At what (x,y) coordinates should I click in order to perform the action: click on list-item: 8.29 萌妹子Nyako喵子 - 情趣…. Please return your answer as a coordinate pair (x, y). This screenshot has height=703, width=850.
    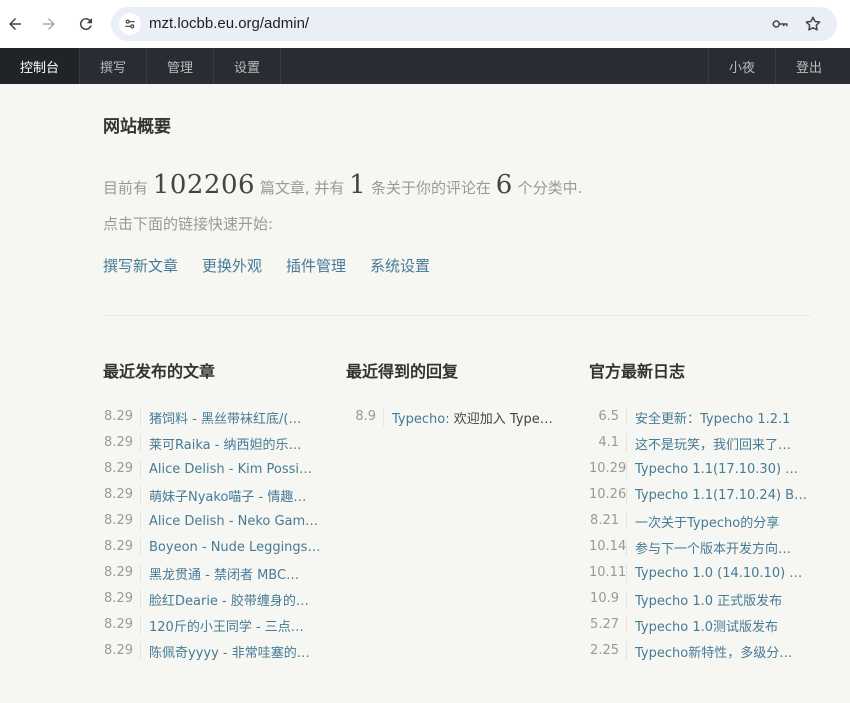
    Looking at the image, I should click on (214, 495).